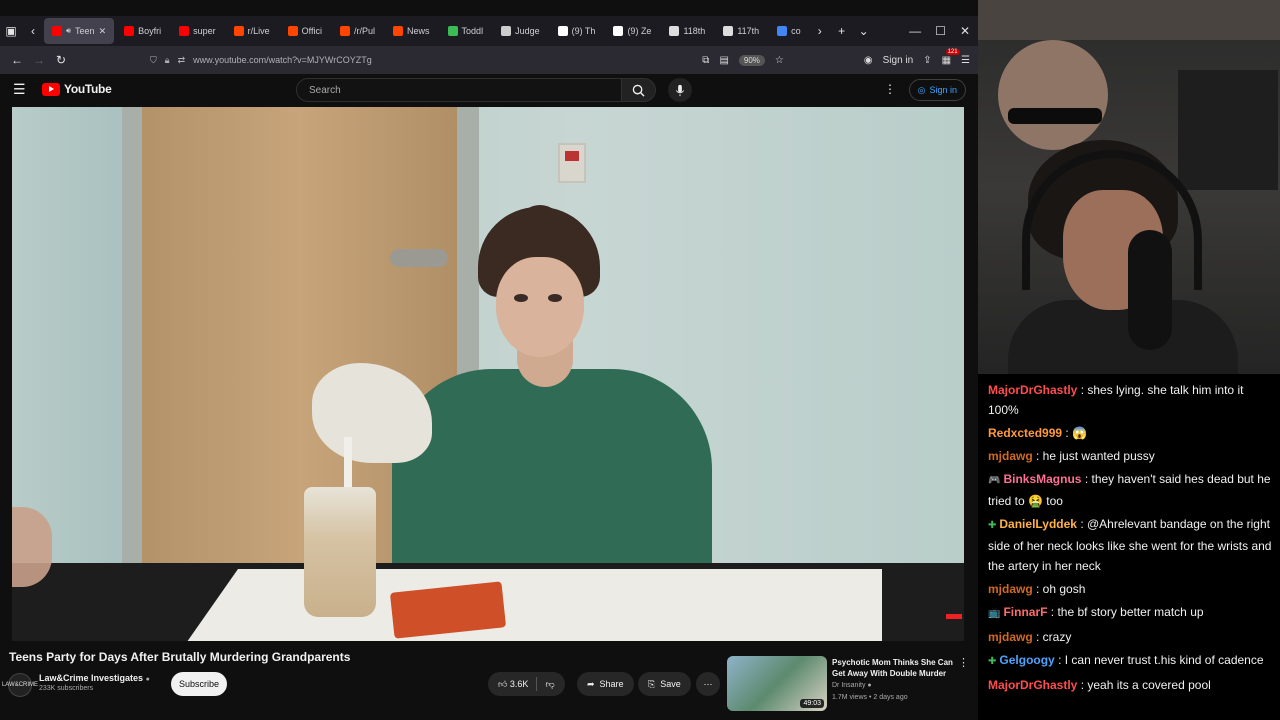  What do you see at coordinates (520, 31) in the screenshot?
I see `browser-tab: Judge` at bounding box center [520, 31].